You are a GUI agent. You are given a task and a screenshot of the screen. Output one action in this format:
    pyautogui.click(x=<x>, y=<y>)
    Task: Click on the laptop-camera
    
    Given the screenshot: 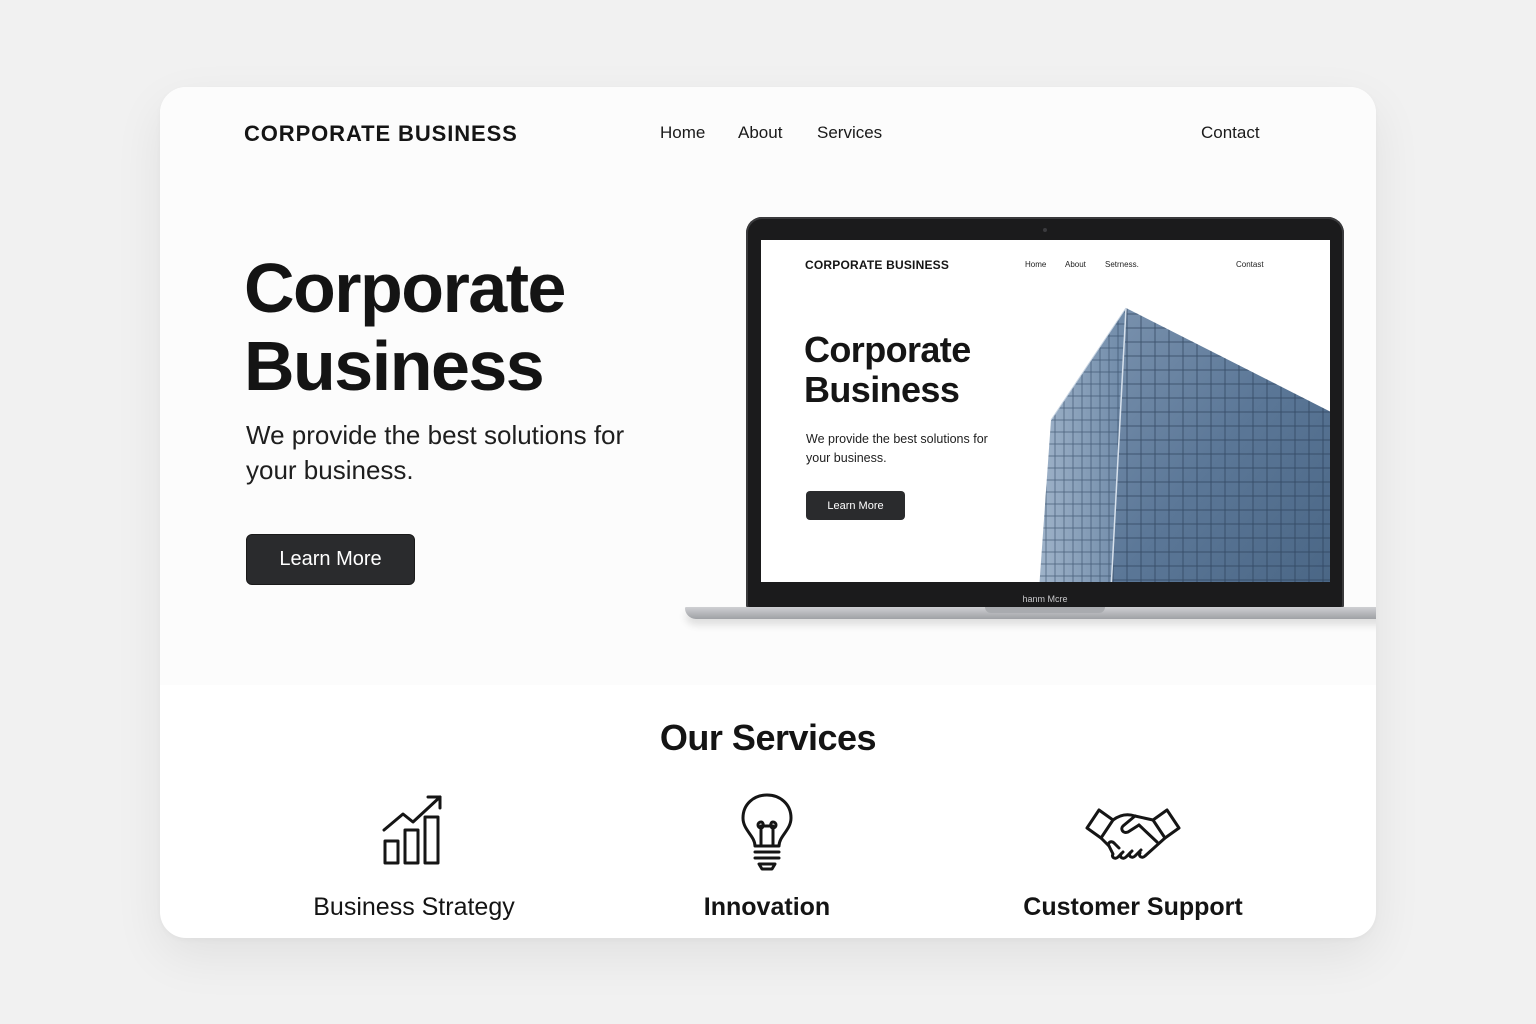 What is the action you would take?
    pyautogui.click(x=1045, y=230)
    